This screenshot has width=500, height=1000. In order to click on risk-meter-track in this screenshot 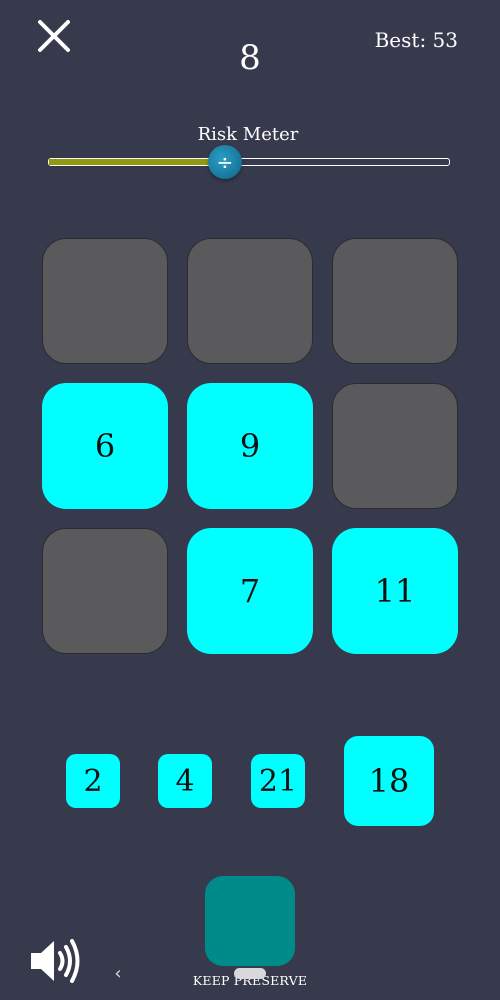, I will do `click(249, 162)`.